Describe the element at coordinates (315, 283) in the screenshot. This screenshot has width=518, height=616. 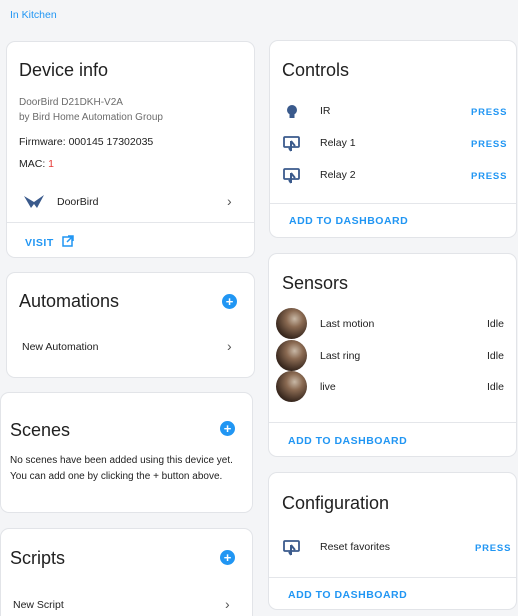
I see `sensors-title: Sensors` at that location.